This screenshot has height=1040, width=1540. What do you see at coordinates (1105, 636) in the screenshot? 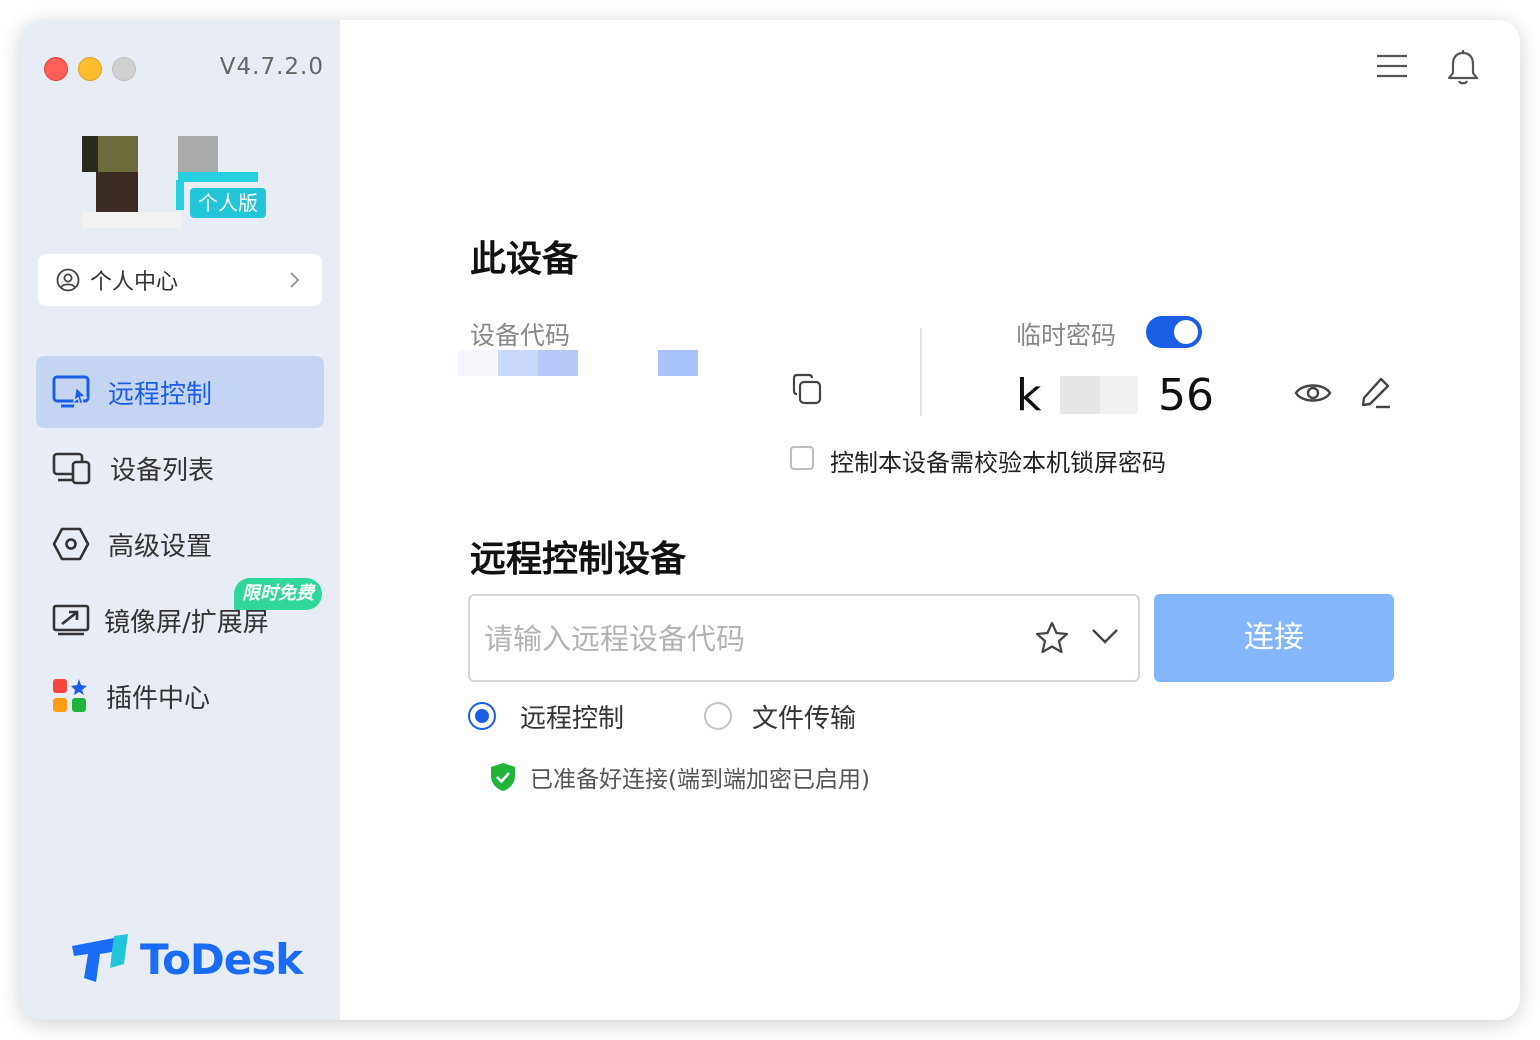
I see `chevron-down-icon` at bounding box center [1105, 636].